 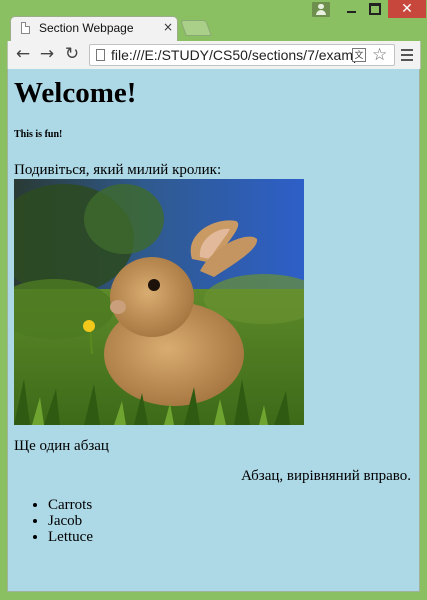 What do you see at coordinates (72, 54) in the screenshot?
I see `reload-icon: ↻` at bounding box center [72, 54].